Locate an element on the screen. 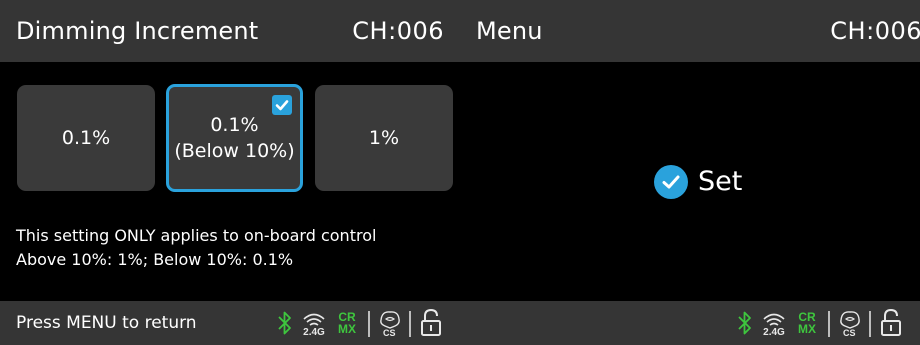 The width and height of the screenshot is (920, 345). option-0-1-percent: 0.1% is located at coordinates (86, 138).